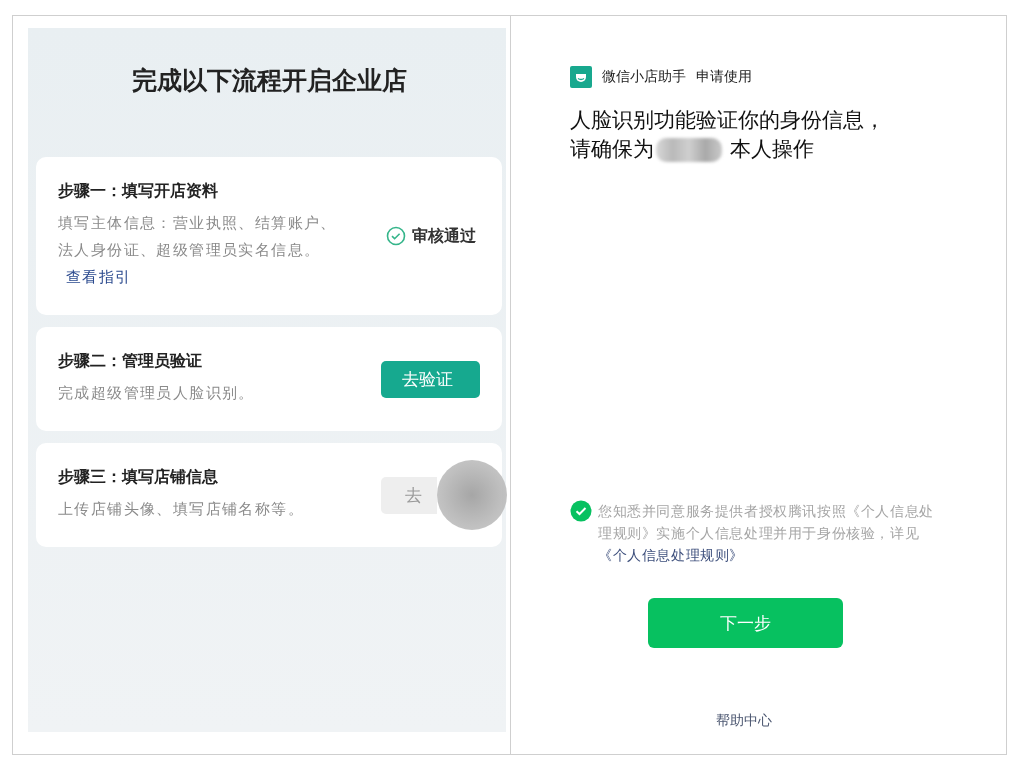  Describe the element at coordinates (444, 236) in the screenshot. I see `status-text: 审核通过` at that location.